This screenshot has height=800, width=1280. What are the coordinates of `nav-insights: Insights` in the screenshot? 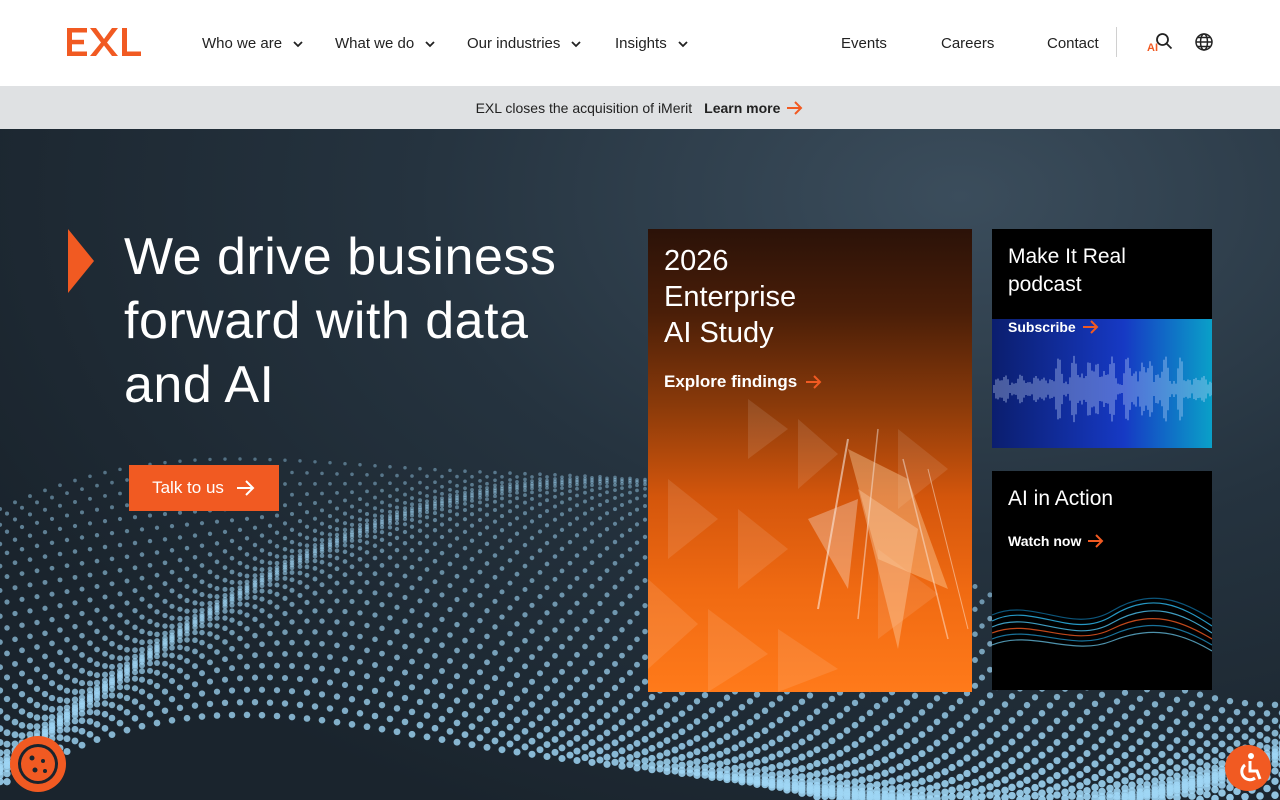 It's located at (652, 43).